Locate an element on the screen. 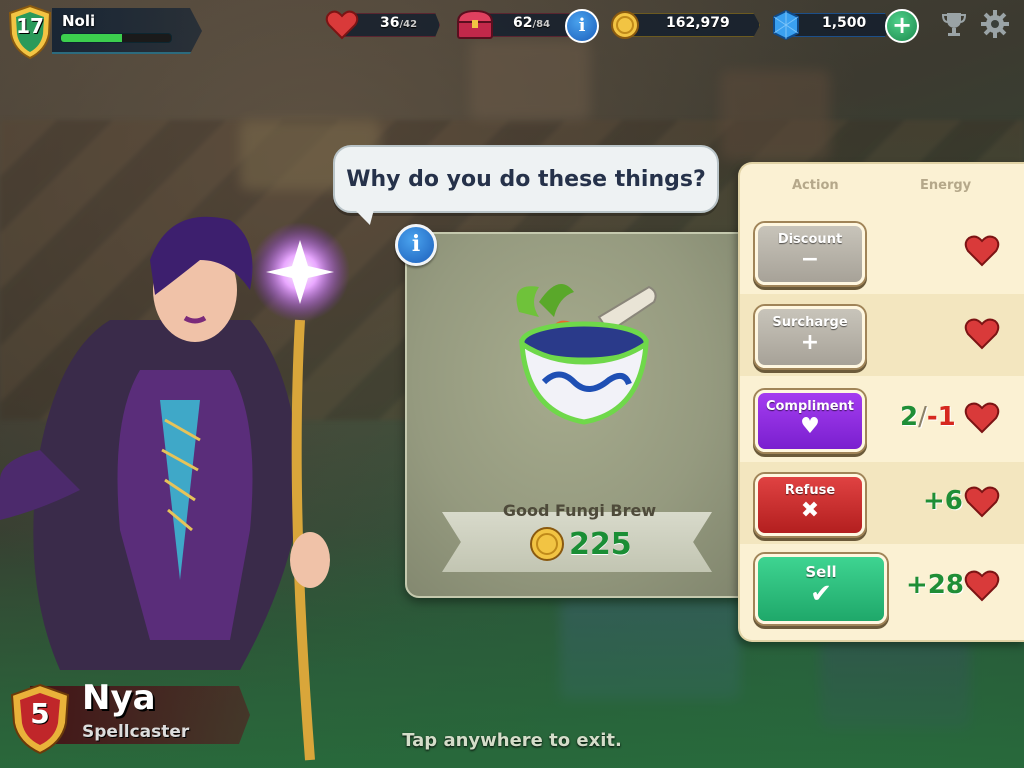 Image resolution: width=1024 pixels, height=768 pixels. item-price: 225 is located at coordinates (600, 544).